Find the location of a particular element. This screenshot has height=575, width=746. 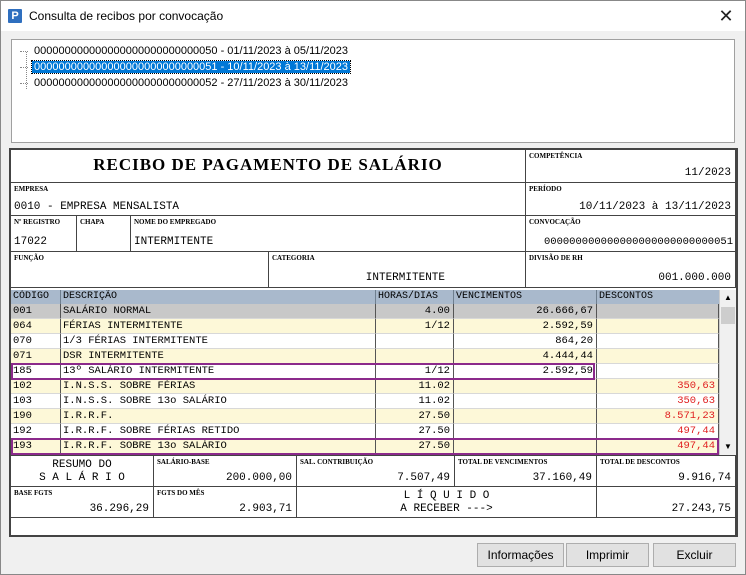

cell-descricao: DSR INTERMITENTE is located at coordinates (218, 356).